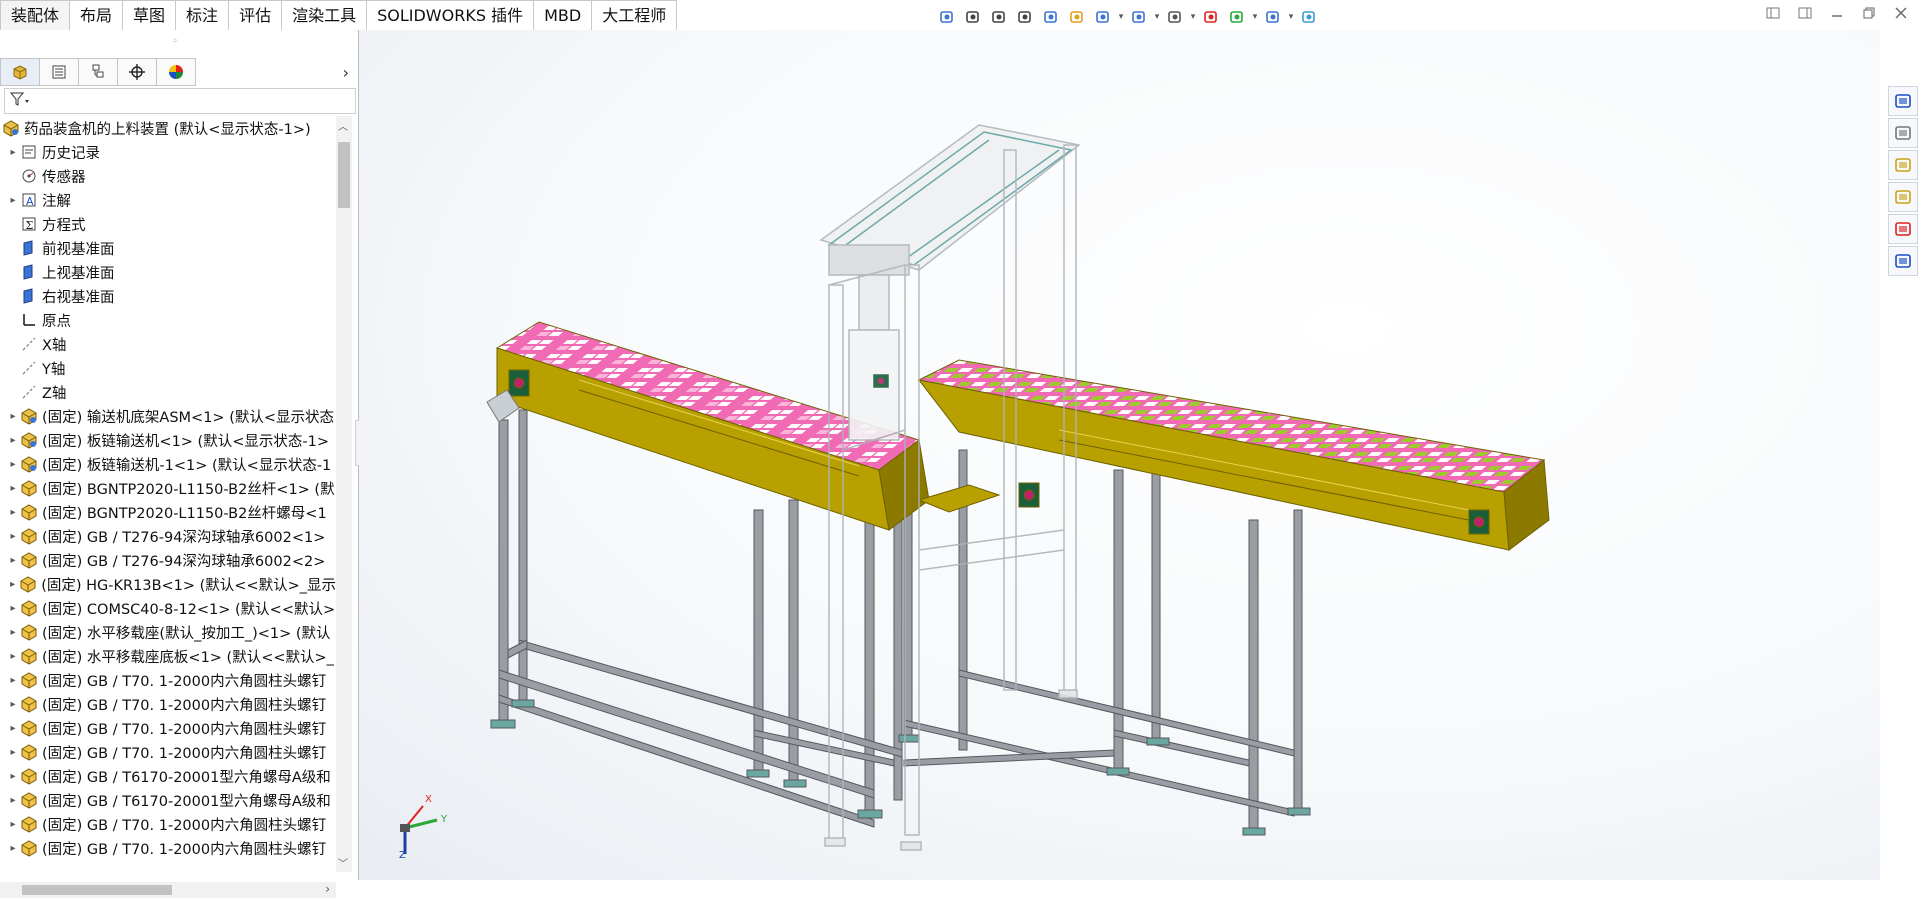 The height and width of the screenshot is (898, 1920). Describe the element at coordinates (168, 560) in the screenshot. I see `tree-item: ▸ (固定) GB / T276-94深沟球轴承6002<2>` at that location.